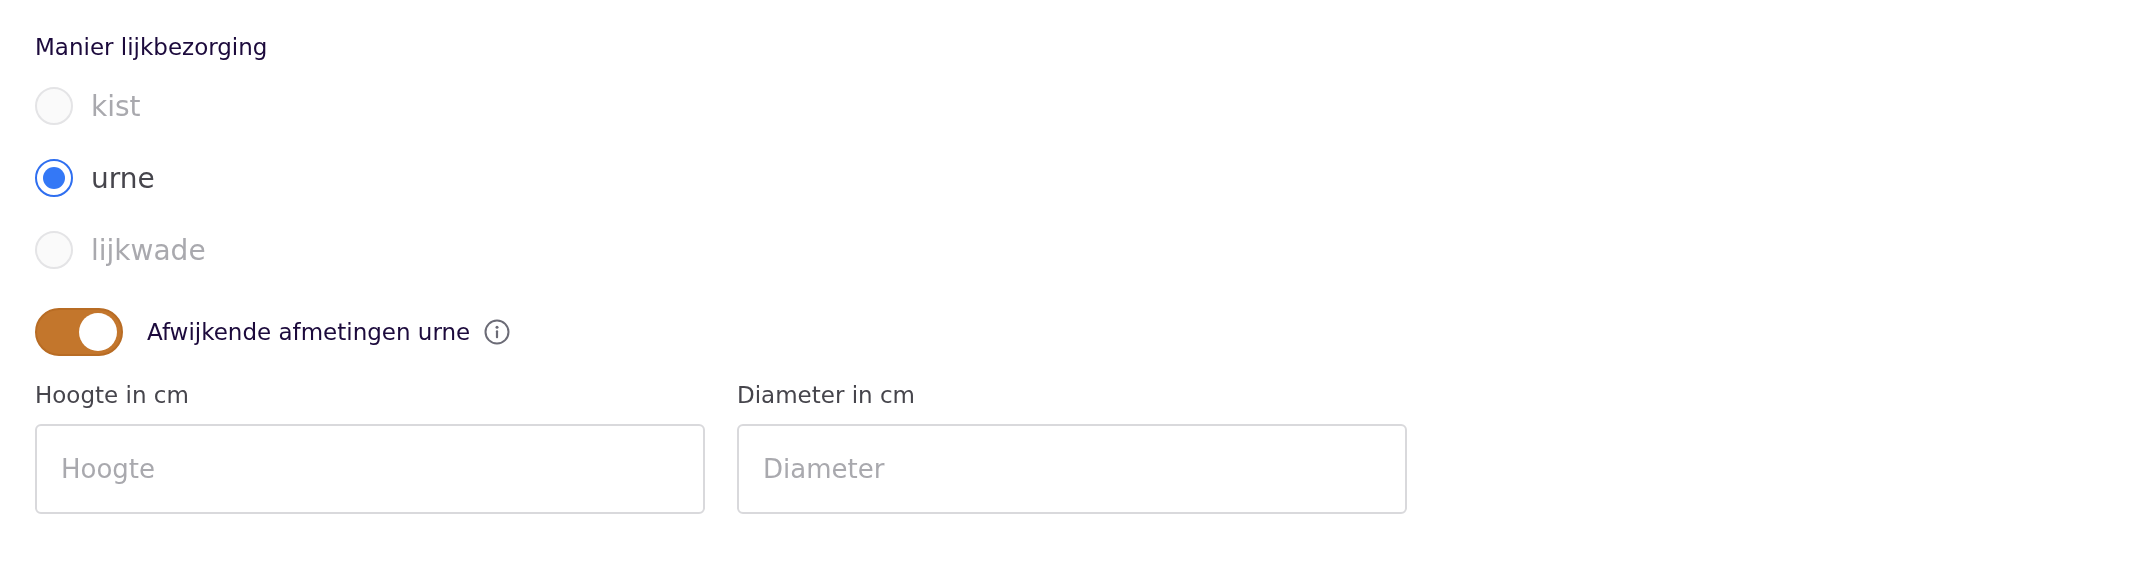  Describe the element at coordinates (309, 332) in the screenshot. I see `toggle-label: Afwijkende afmetingen urne` at that location.